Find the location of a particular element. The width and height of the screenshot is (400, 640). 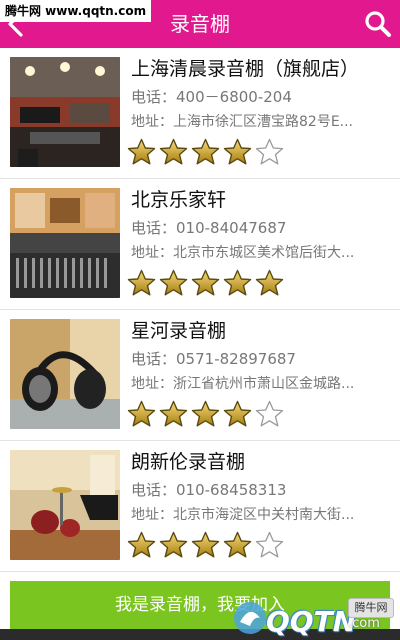

watermark-text: 腾牛网 www.qqtn.com is located at coordinates (76, 11).